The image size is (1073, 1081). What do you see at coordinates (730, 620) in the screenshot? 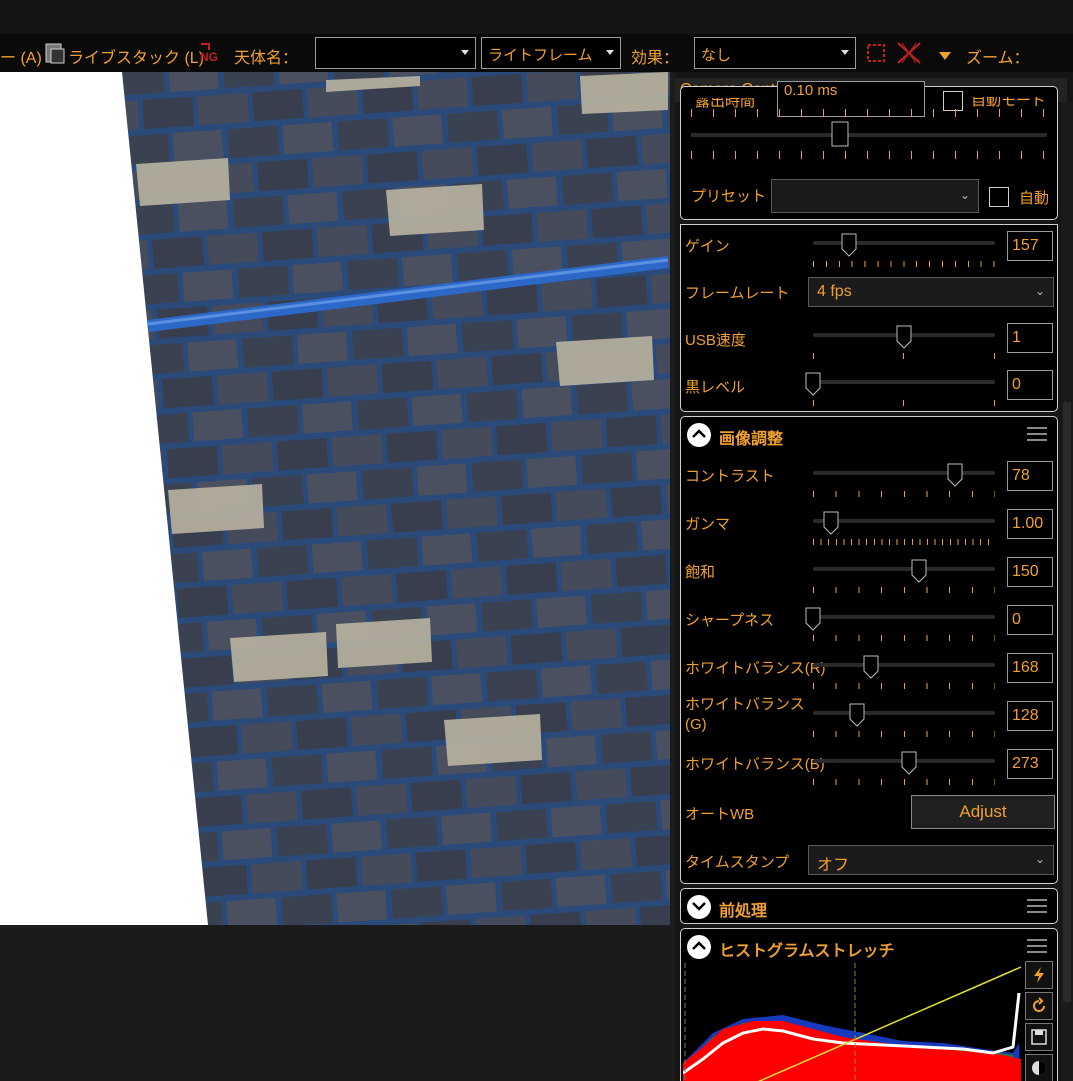
I see `sharpness-label: シャープネス` at bounding box center [730, 620].